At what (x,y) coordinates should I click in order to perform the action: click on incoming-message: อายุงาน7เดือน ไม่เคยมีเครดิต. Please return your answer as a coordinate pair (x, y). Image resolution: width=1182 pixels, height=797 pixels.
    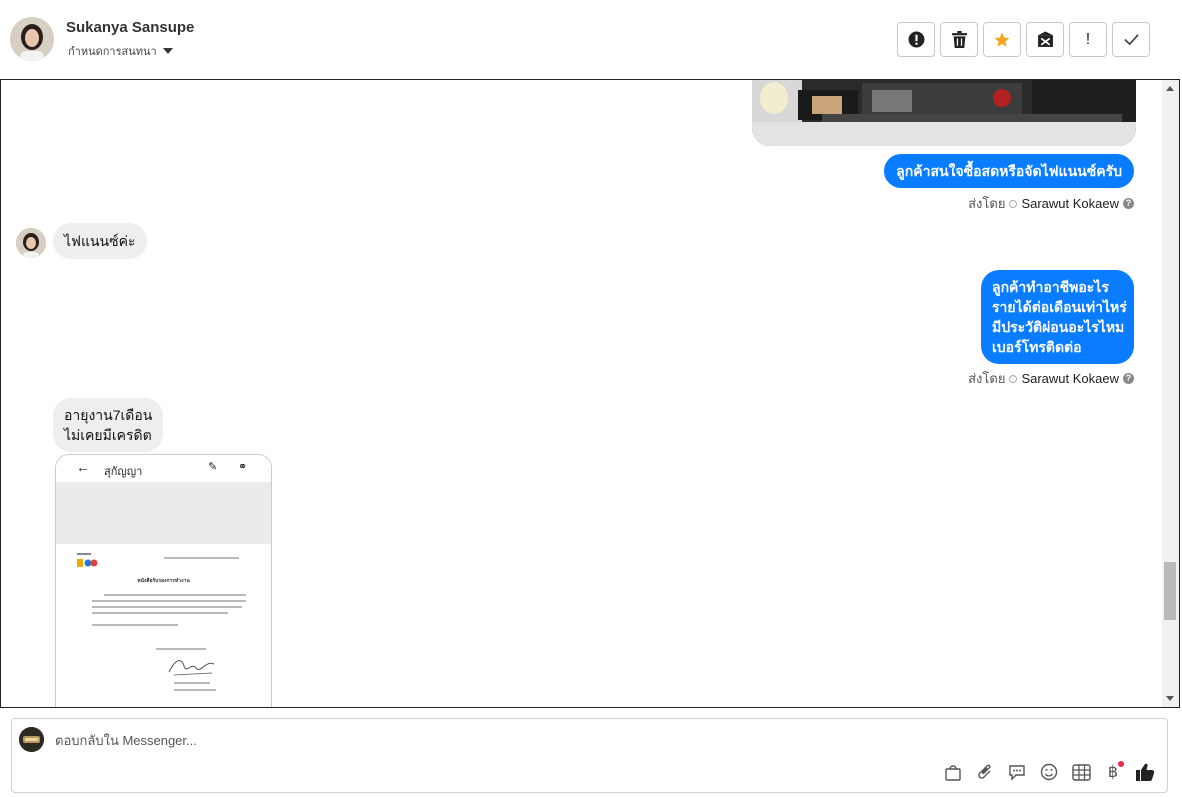
    Looking at the image, I should click on (108, 425).